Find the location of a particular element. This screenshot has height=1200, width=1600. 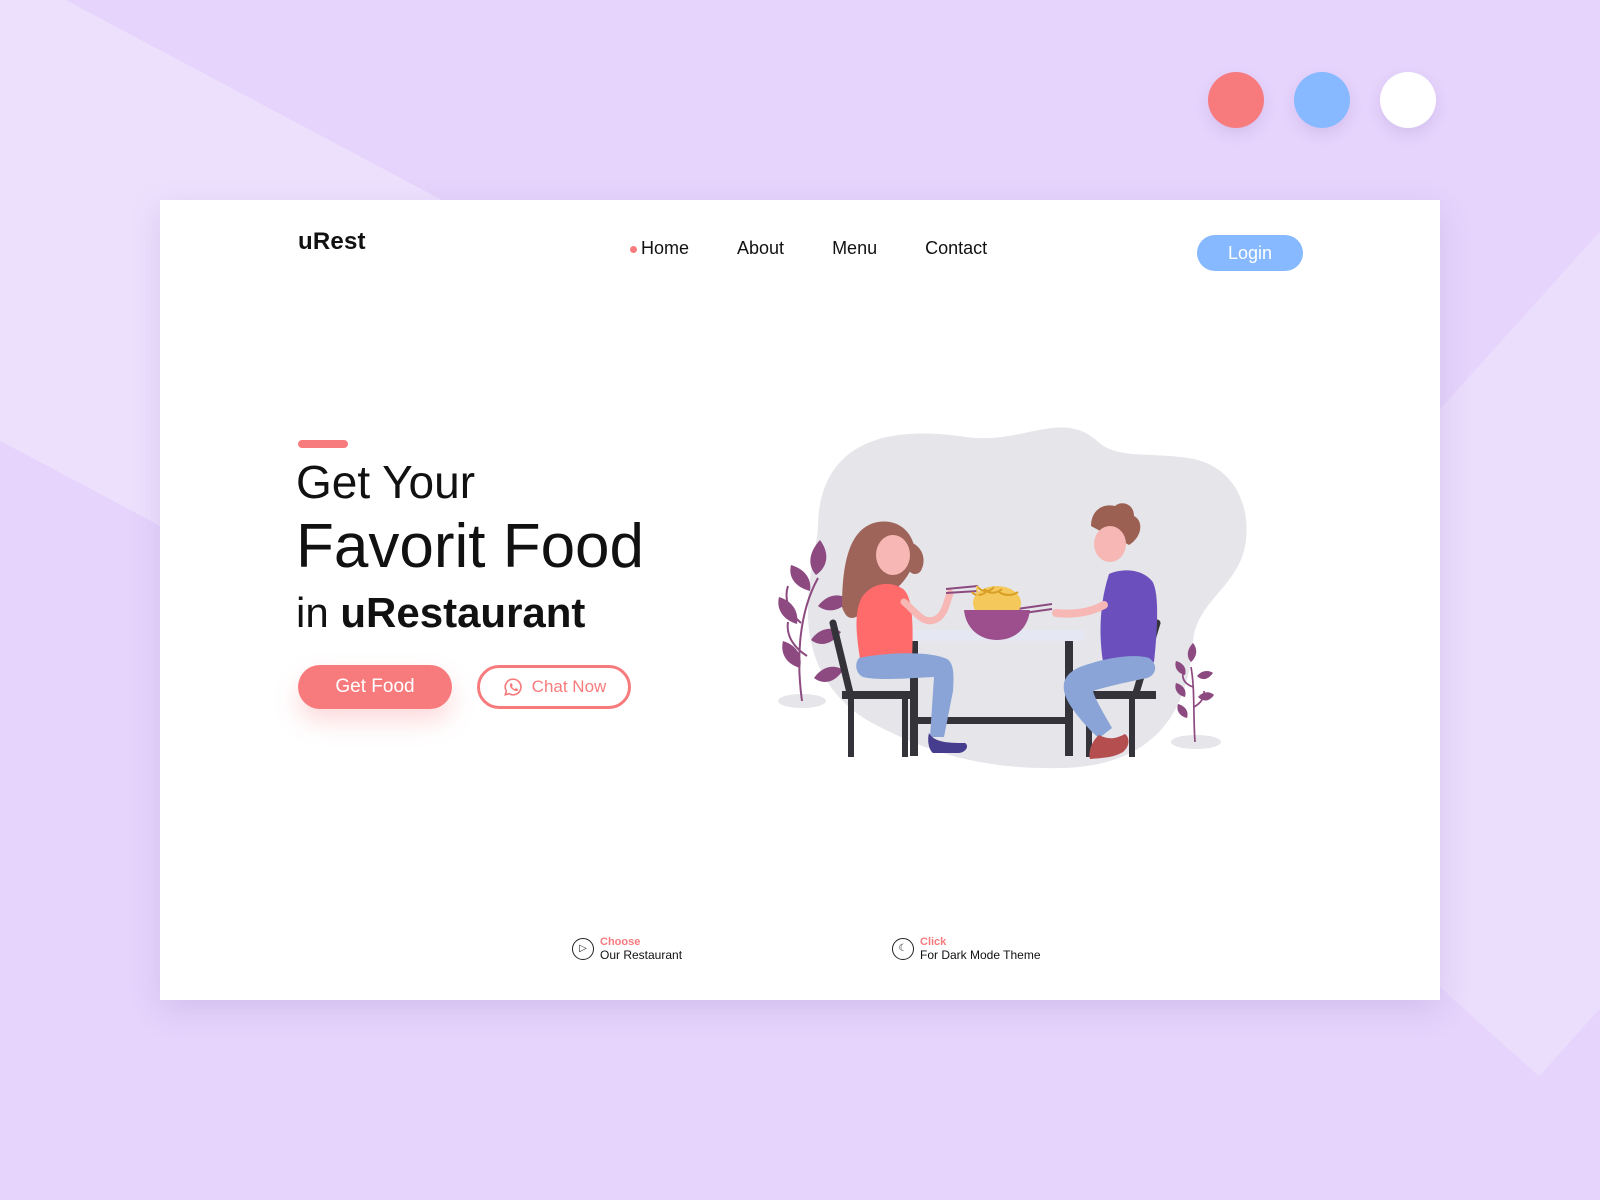

choose-restaurant-info: ▷ Choose Our Restaurant is located at coordinates (627, 949).